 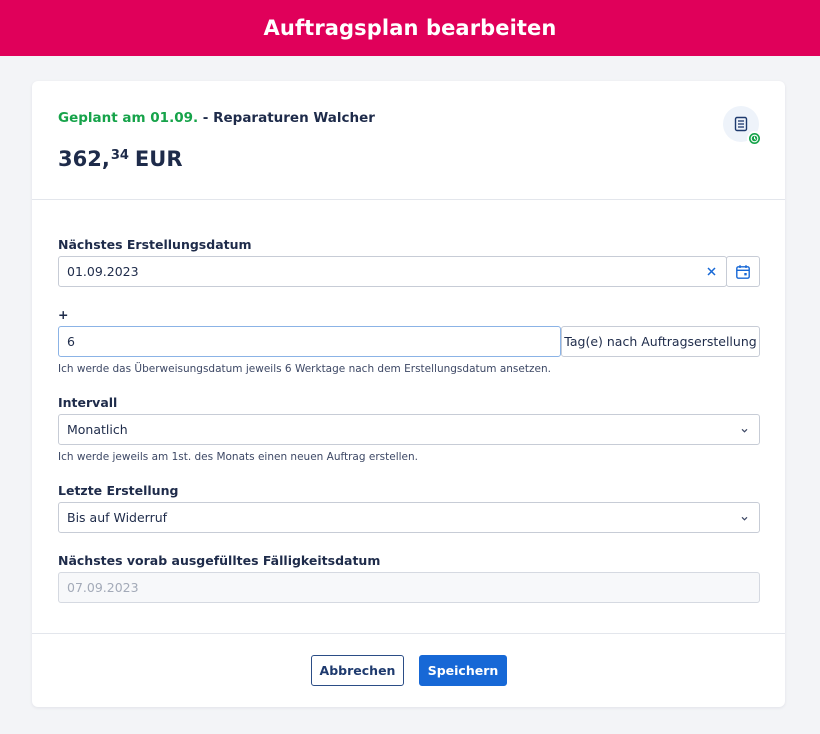 I want to click on interval-select: Monatlich, so click(x=409, y=429).